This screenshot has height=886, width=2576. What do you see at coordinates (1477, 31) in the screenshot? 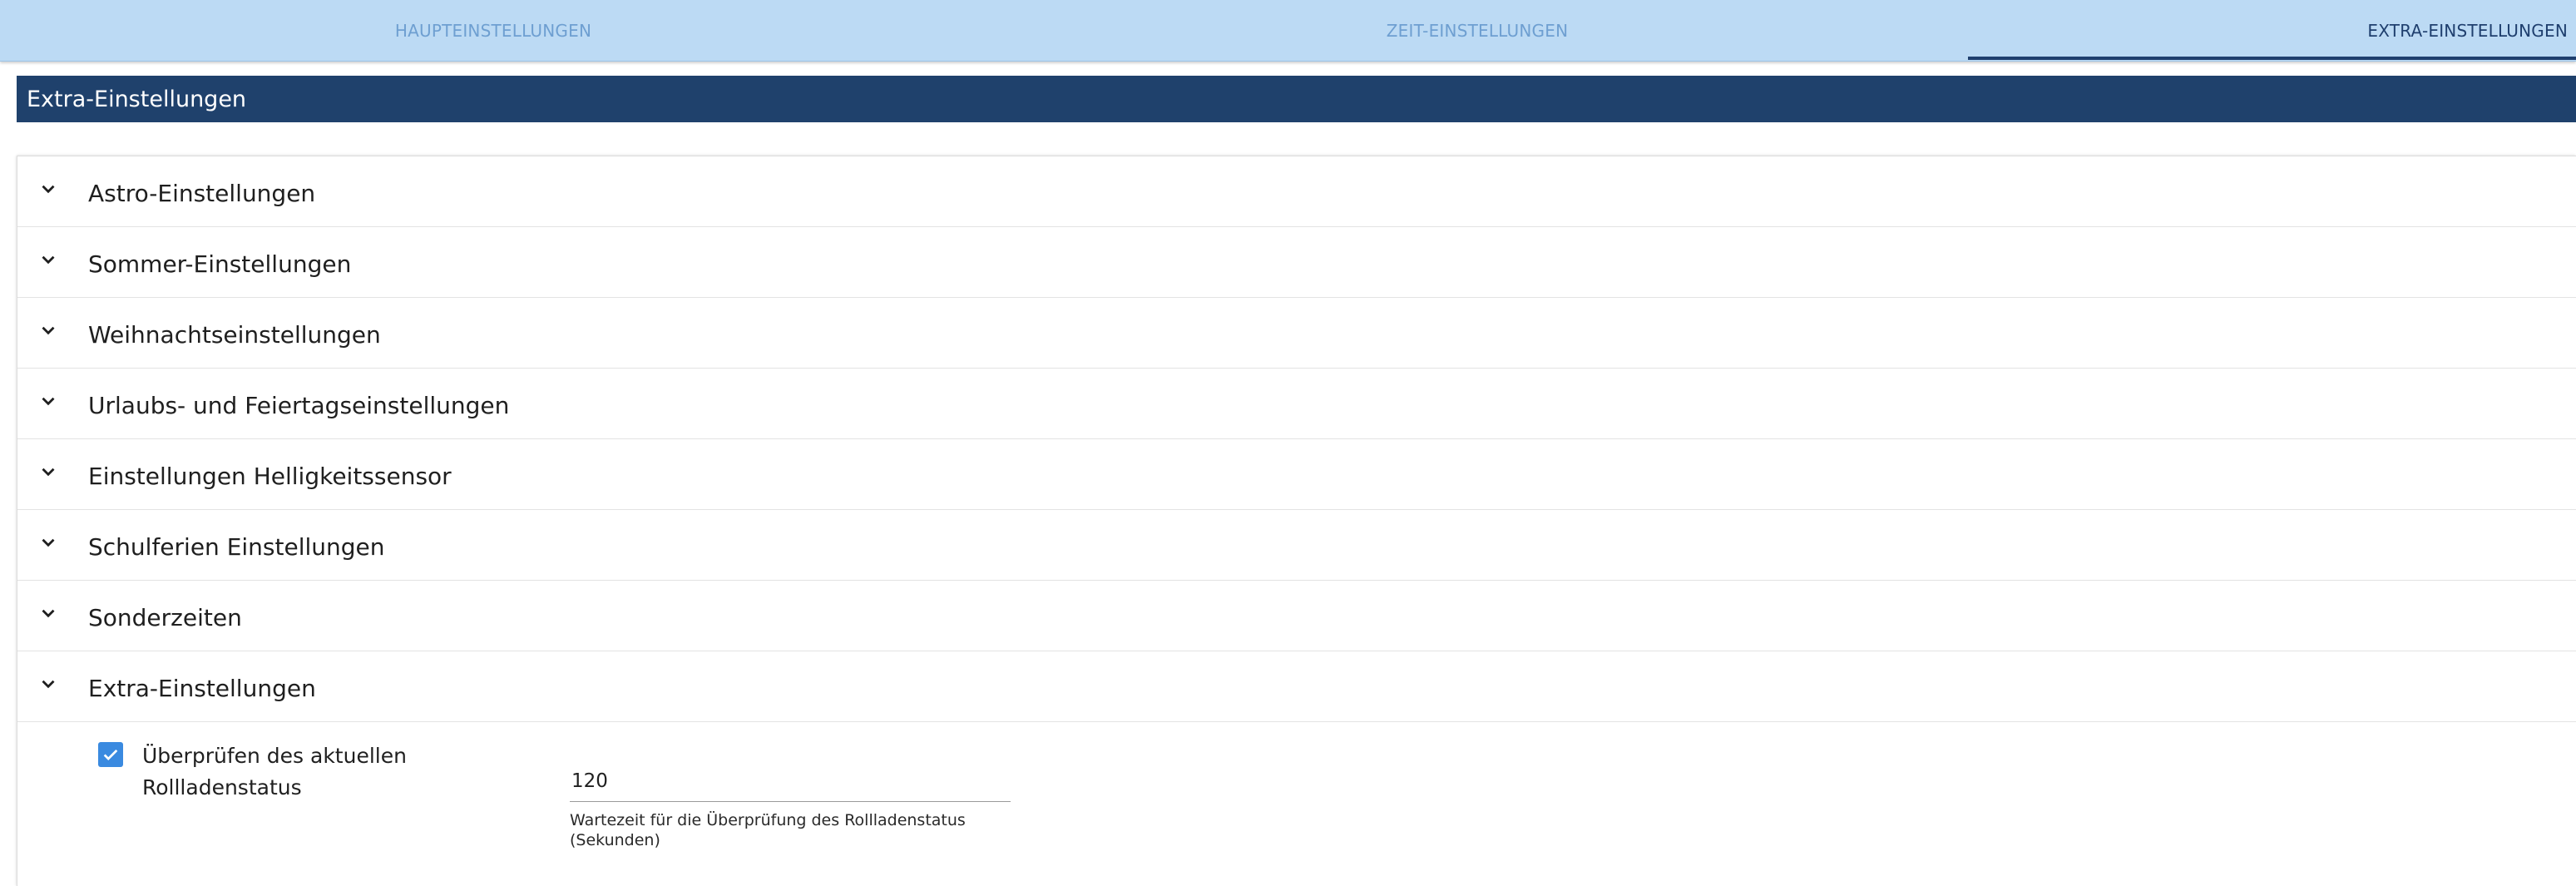
I see `tab-zeit-einstellungen: ZEIT-EINSTELLUNGEN` at bounding box center [1477, 31].